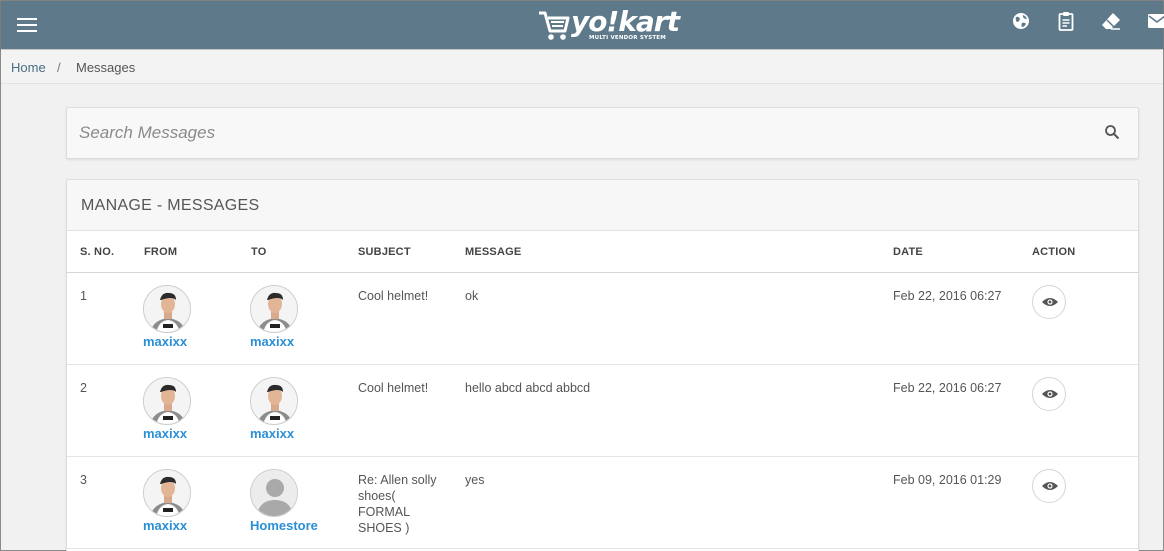 Image resolution: width=1164 pixels, height=551 pixels. I want to click on search-bar, so click(602, 133).